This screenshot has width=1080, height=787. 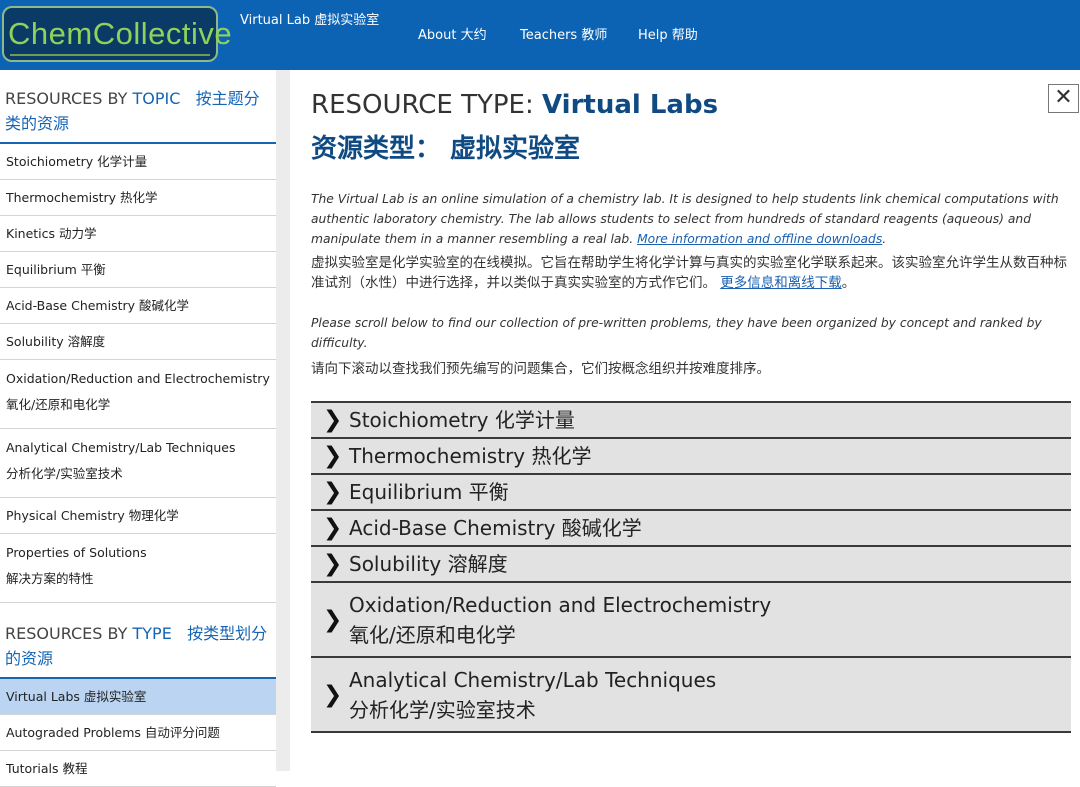 I want to click on more-info-link: More information and offline downloads, so click(x=759, y=239).